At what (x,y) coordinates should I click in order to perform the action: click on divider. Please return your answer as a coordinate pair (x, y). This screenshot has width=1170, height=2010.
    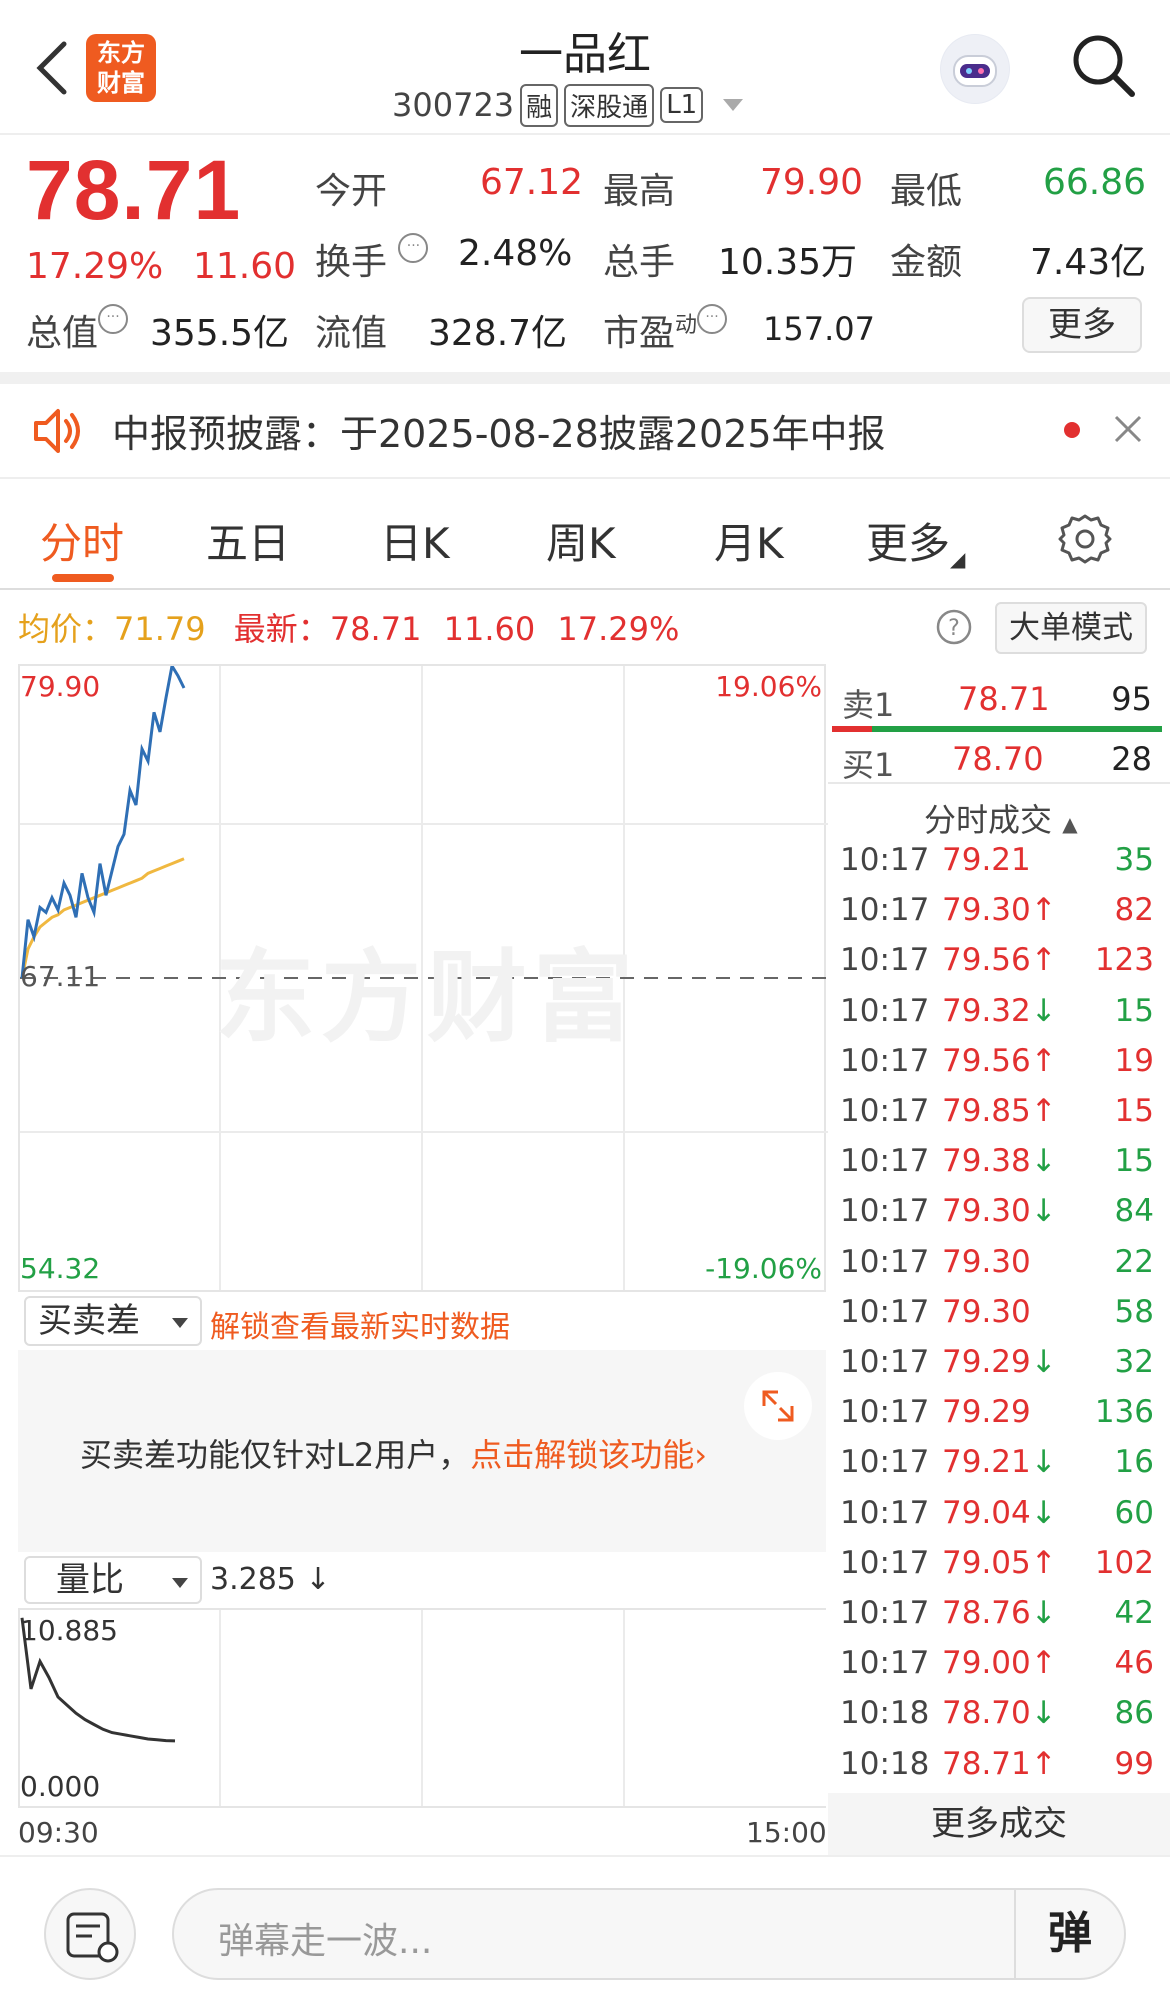
    Looking at the image, I should click on (999, 783).